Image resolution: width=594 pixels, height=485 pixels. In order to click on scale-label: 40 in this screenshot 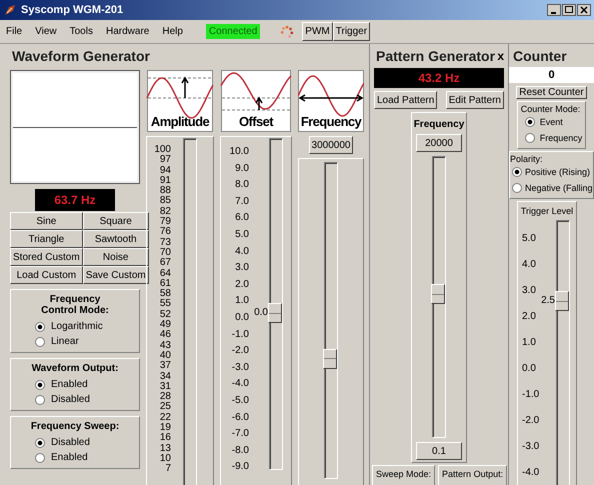, I will do `click(165, 355)`.